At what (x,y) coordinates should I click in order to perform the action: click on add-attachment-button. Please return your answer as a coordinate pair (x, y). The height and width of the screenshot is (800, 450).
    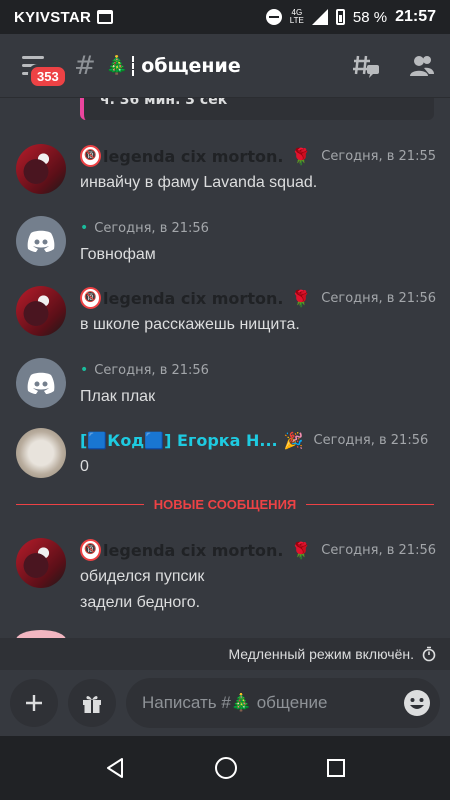
    Looking at the image, I should click on (34, 703).